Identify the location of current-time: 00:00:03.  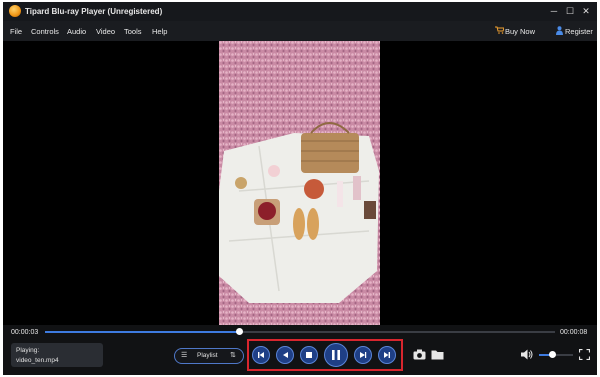
(25, 332).